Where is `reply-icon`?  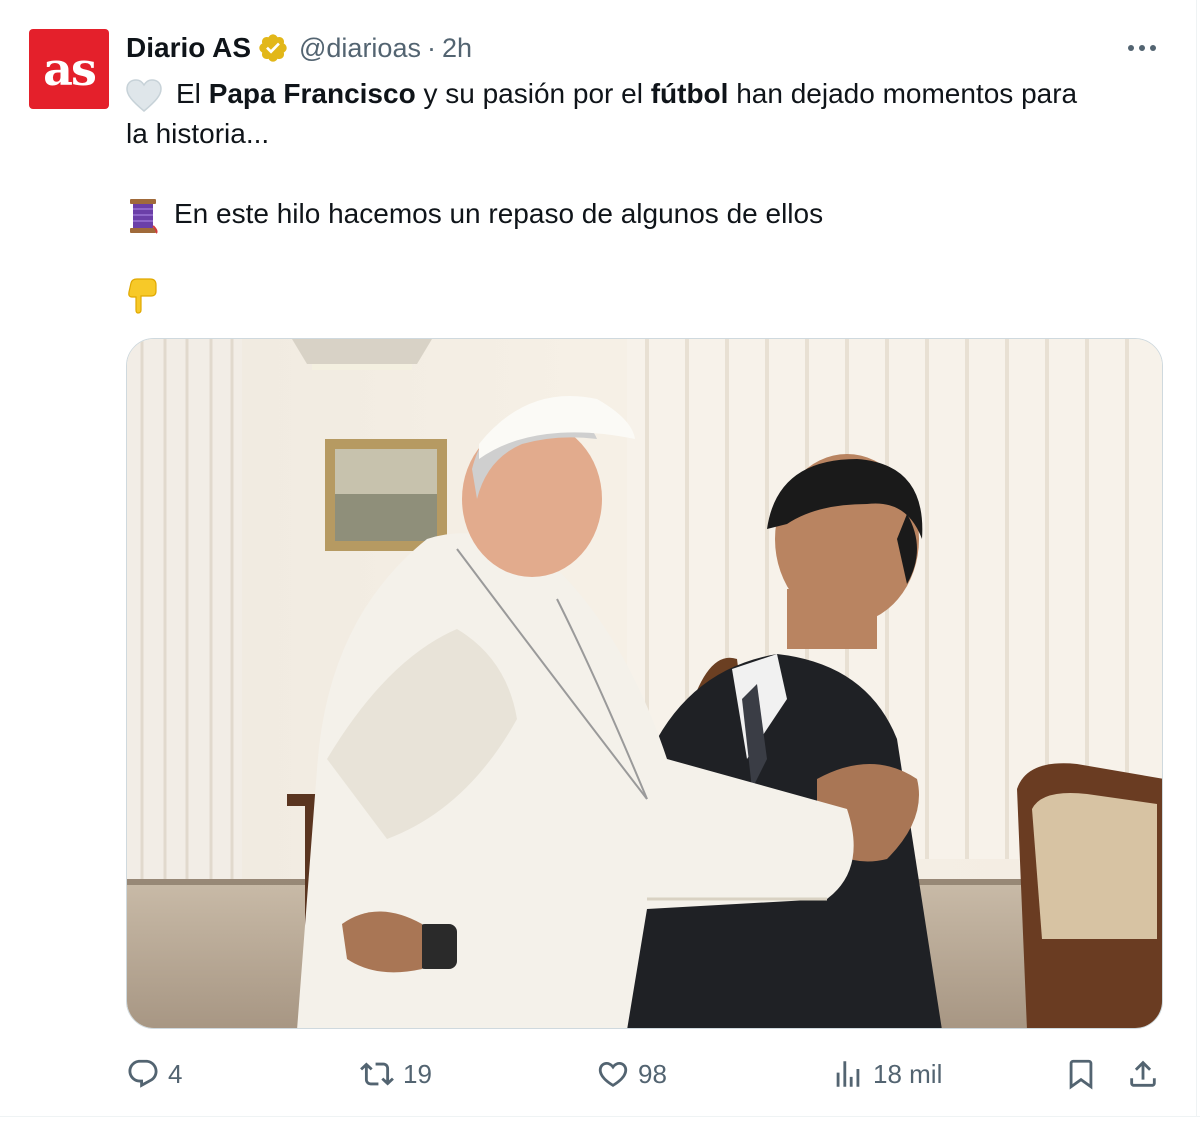 reply-icon is located at coordinates (143, 1073).